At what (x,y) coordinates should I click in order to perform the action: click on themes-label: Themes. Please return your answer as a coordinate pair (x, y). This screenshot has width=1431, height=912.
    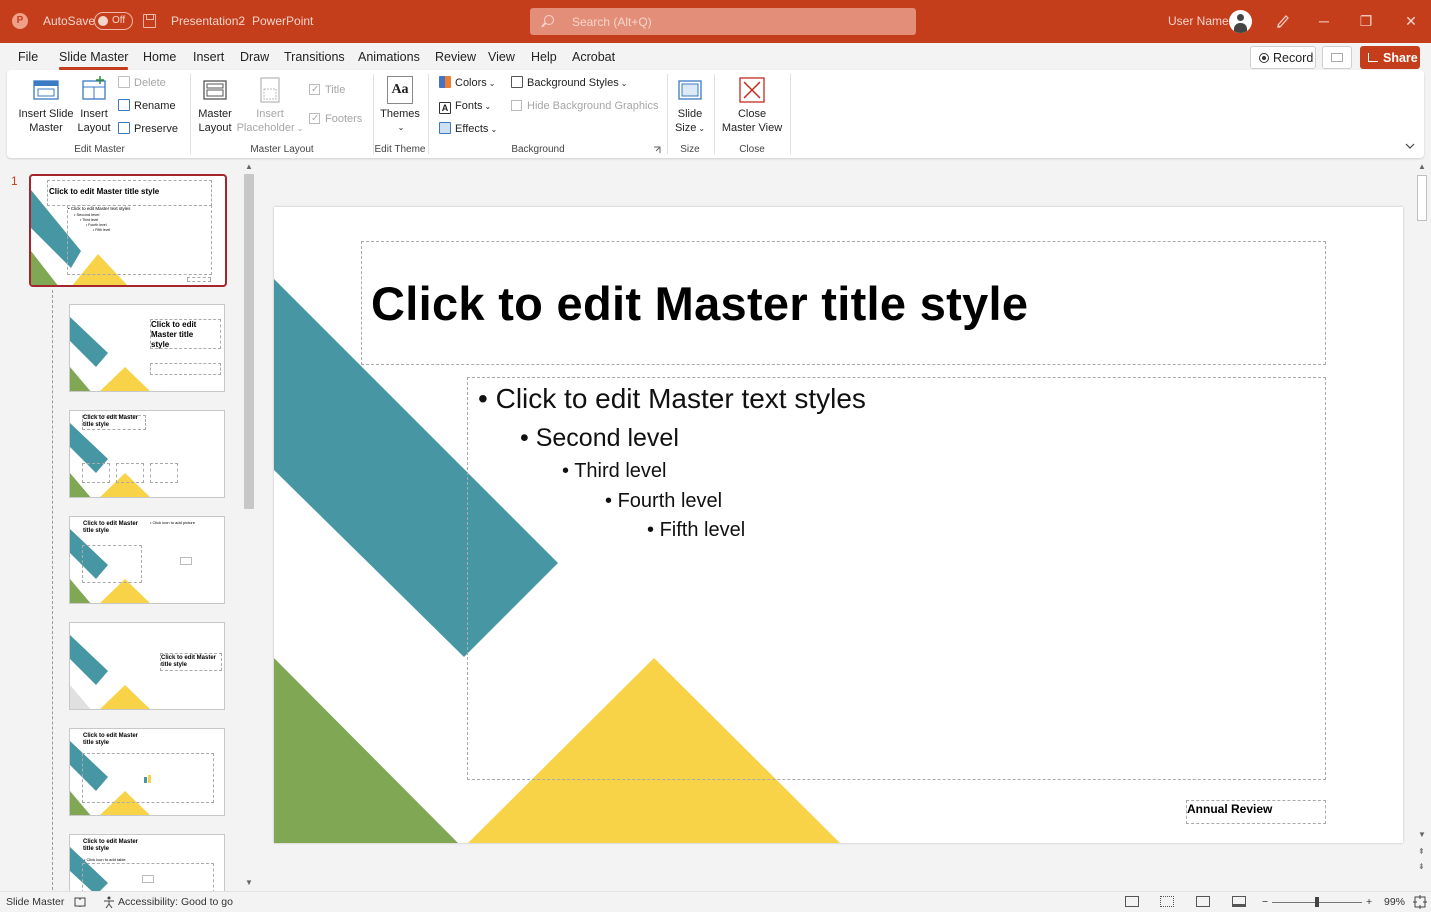
    Looking at the image, I should click on (400, 114).